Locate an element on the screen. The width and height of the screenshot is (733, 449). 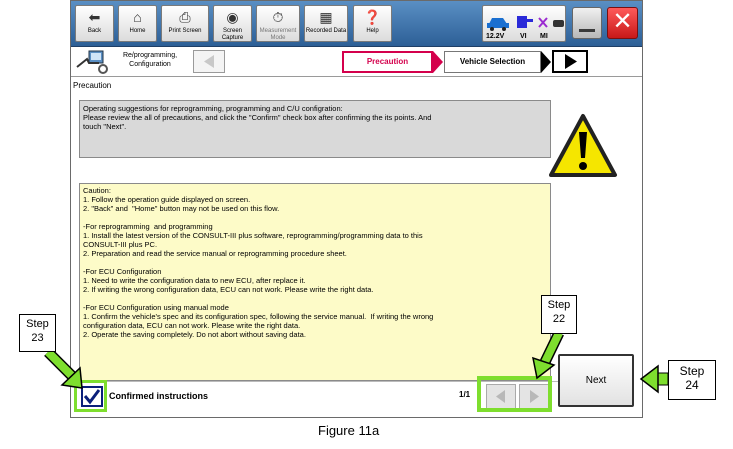
step22-arrow-icon is located at coordinates (548, 355).